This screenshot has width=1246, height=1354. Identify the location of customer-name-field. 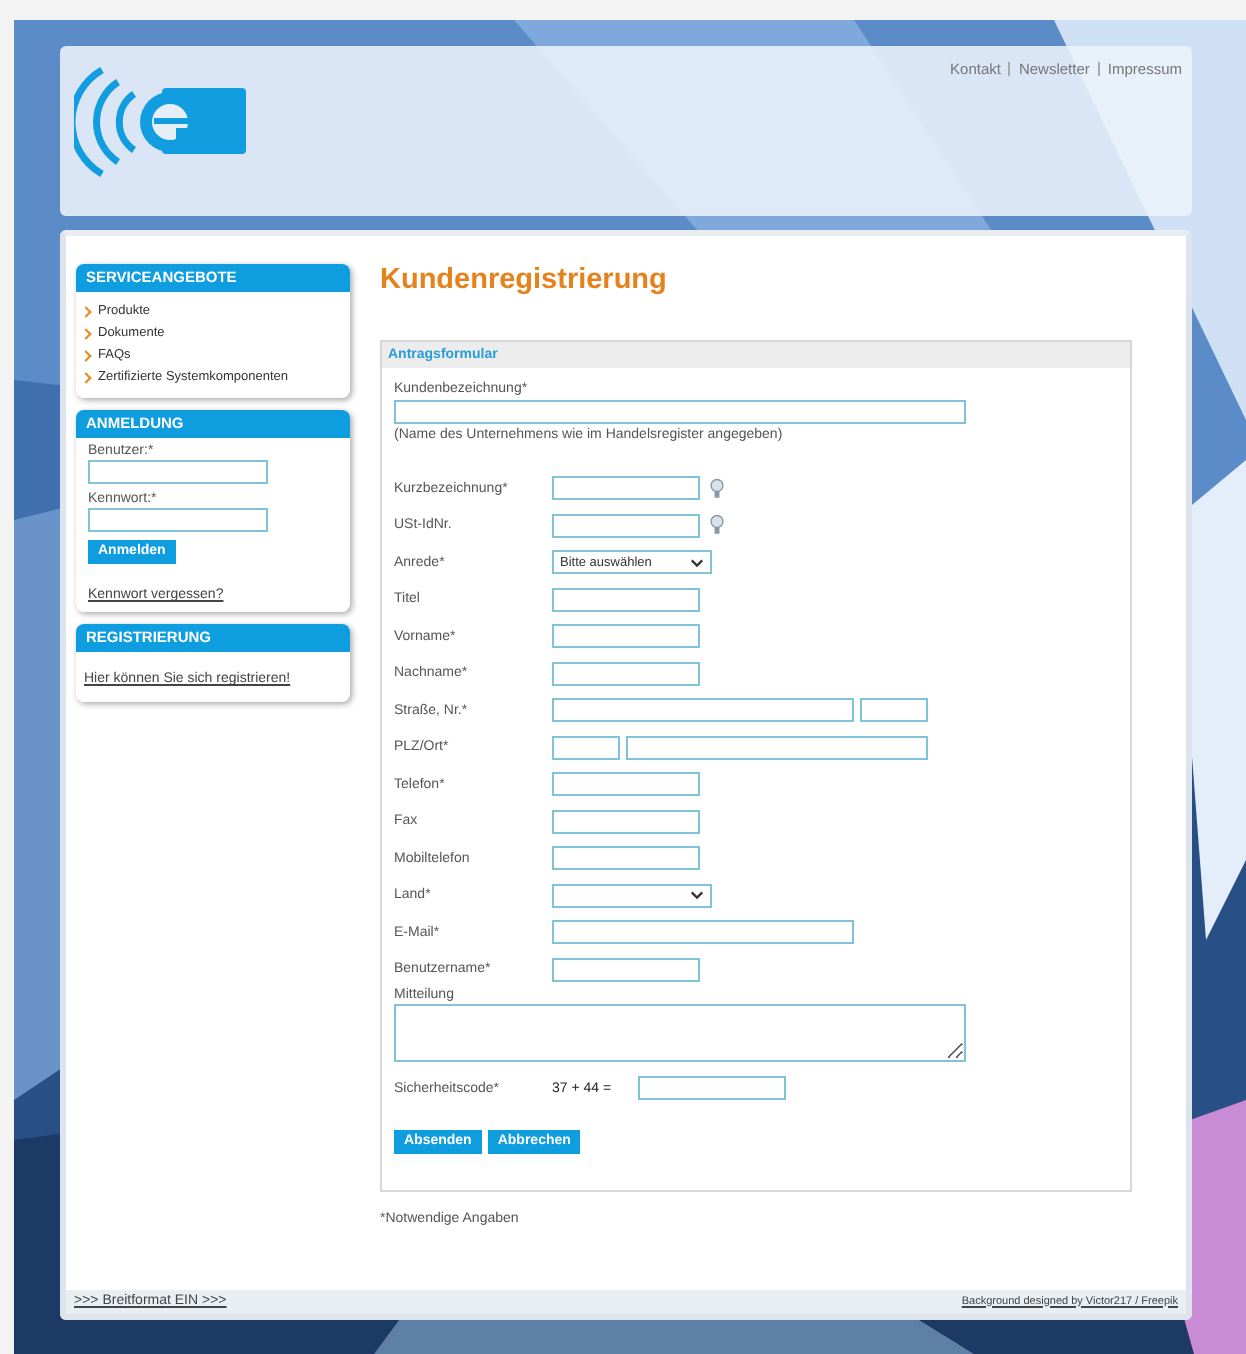
(680, 412).